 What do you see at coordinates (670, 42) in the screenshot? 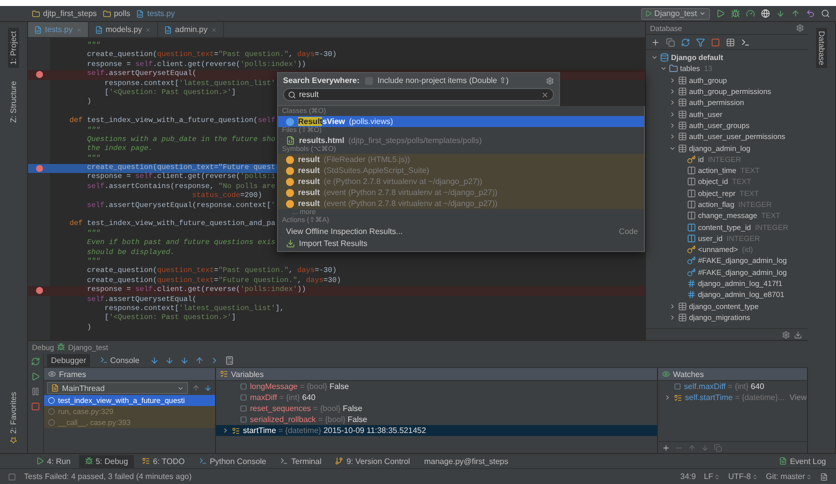
I see `copy-icon` at bounding box center [670, 42].